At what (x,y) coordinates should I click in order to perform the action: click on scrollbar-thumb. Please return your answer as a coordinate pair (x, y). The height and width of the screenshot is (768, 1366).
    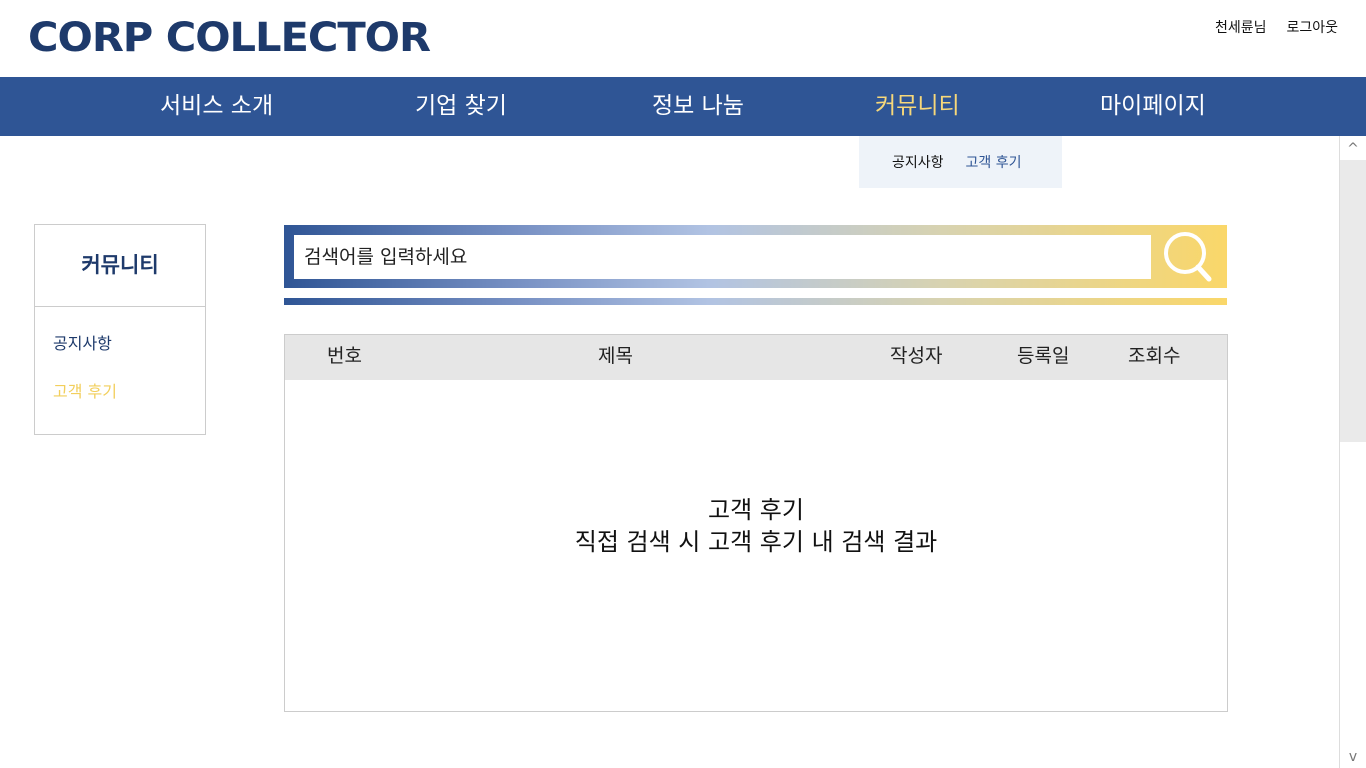
    Looking at the image, I should click on (1353, 301).